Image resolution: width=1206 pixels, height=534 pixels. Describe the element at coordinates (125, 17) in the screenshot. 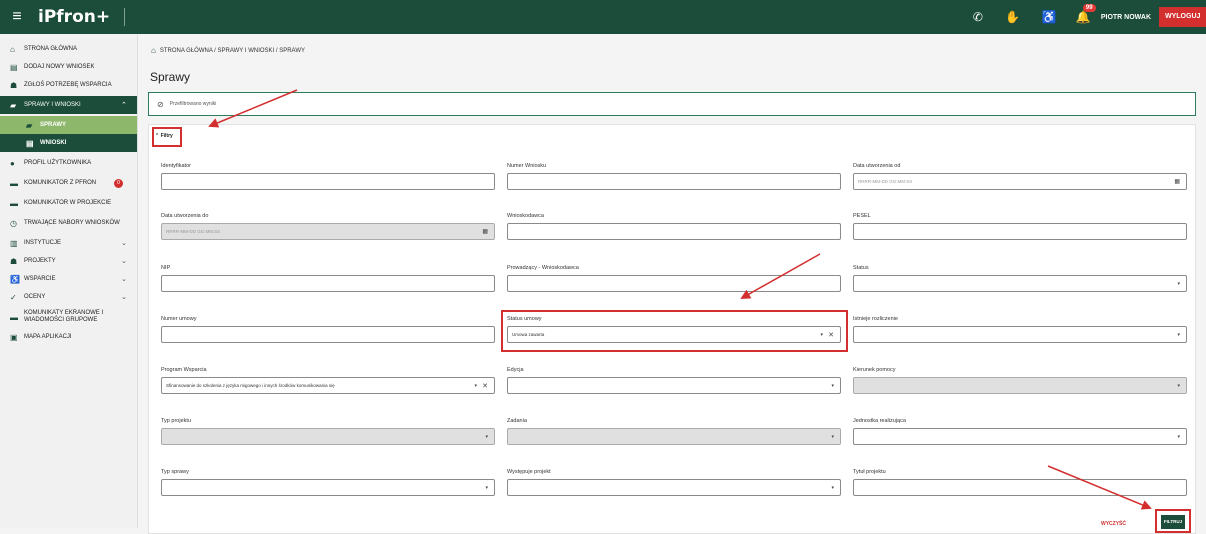

I see `divider` at that location.